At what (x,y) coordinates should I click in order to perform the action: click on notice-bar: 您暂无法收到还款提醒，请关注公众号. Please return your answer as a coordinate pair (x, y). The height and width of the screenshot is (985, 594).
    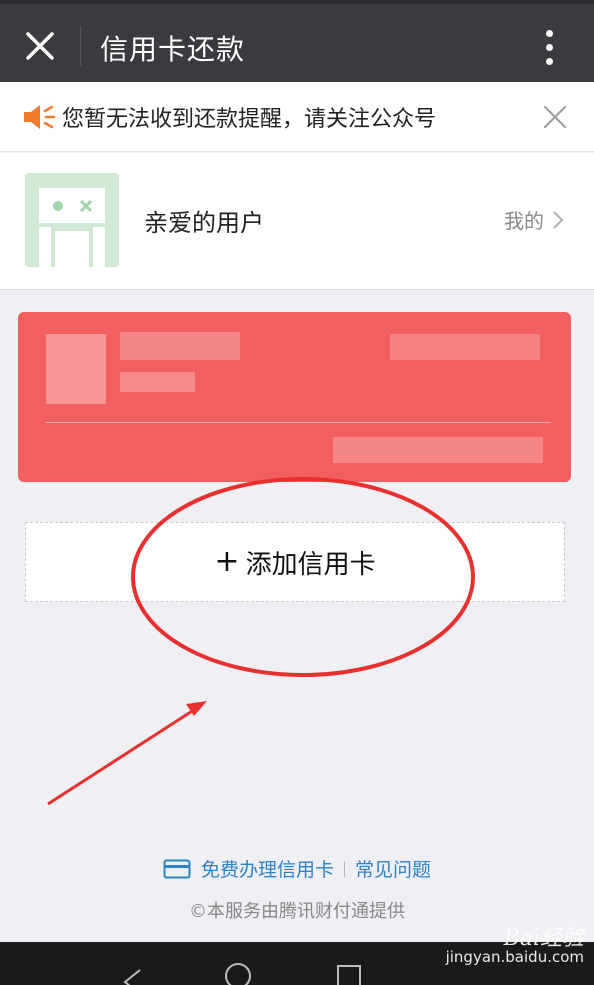
    Looking at the image, I should click on (297, 117).